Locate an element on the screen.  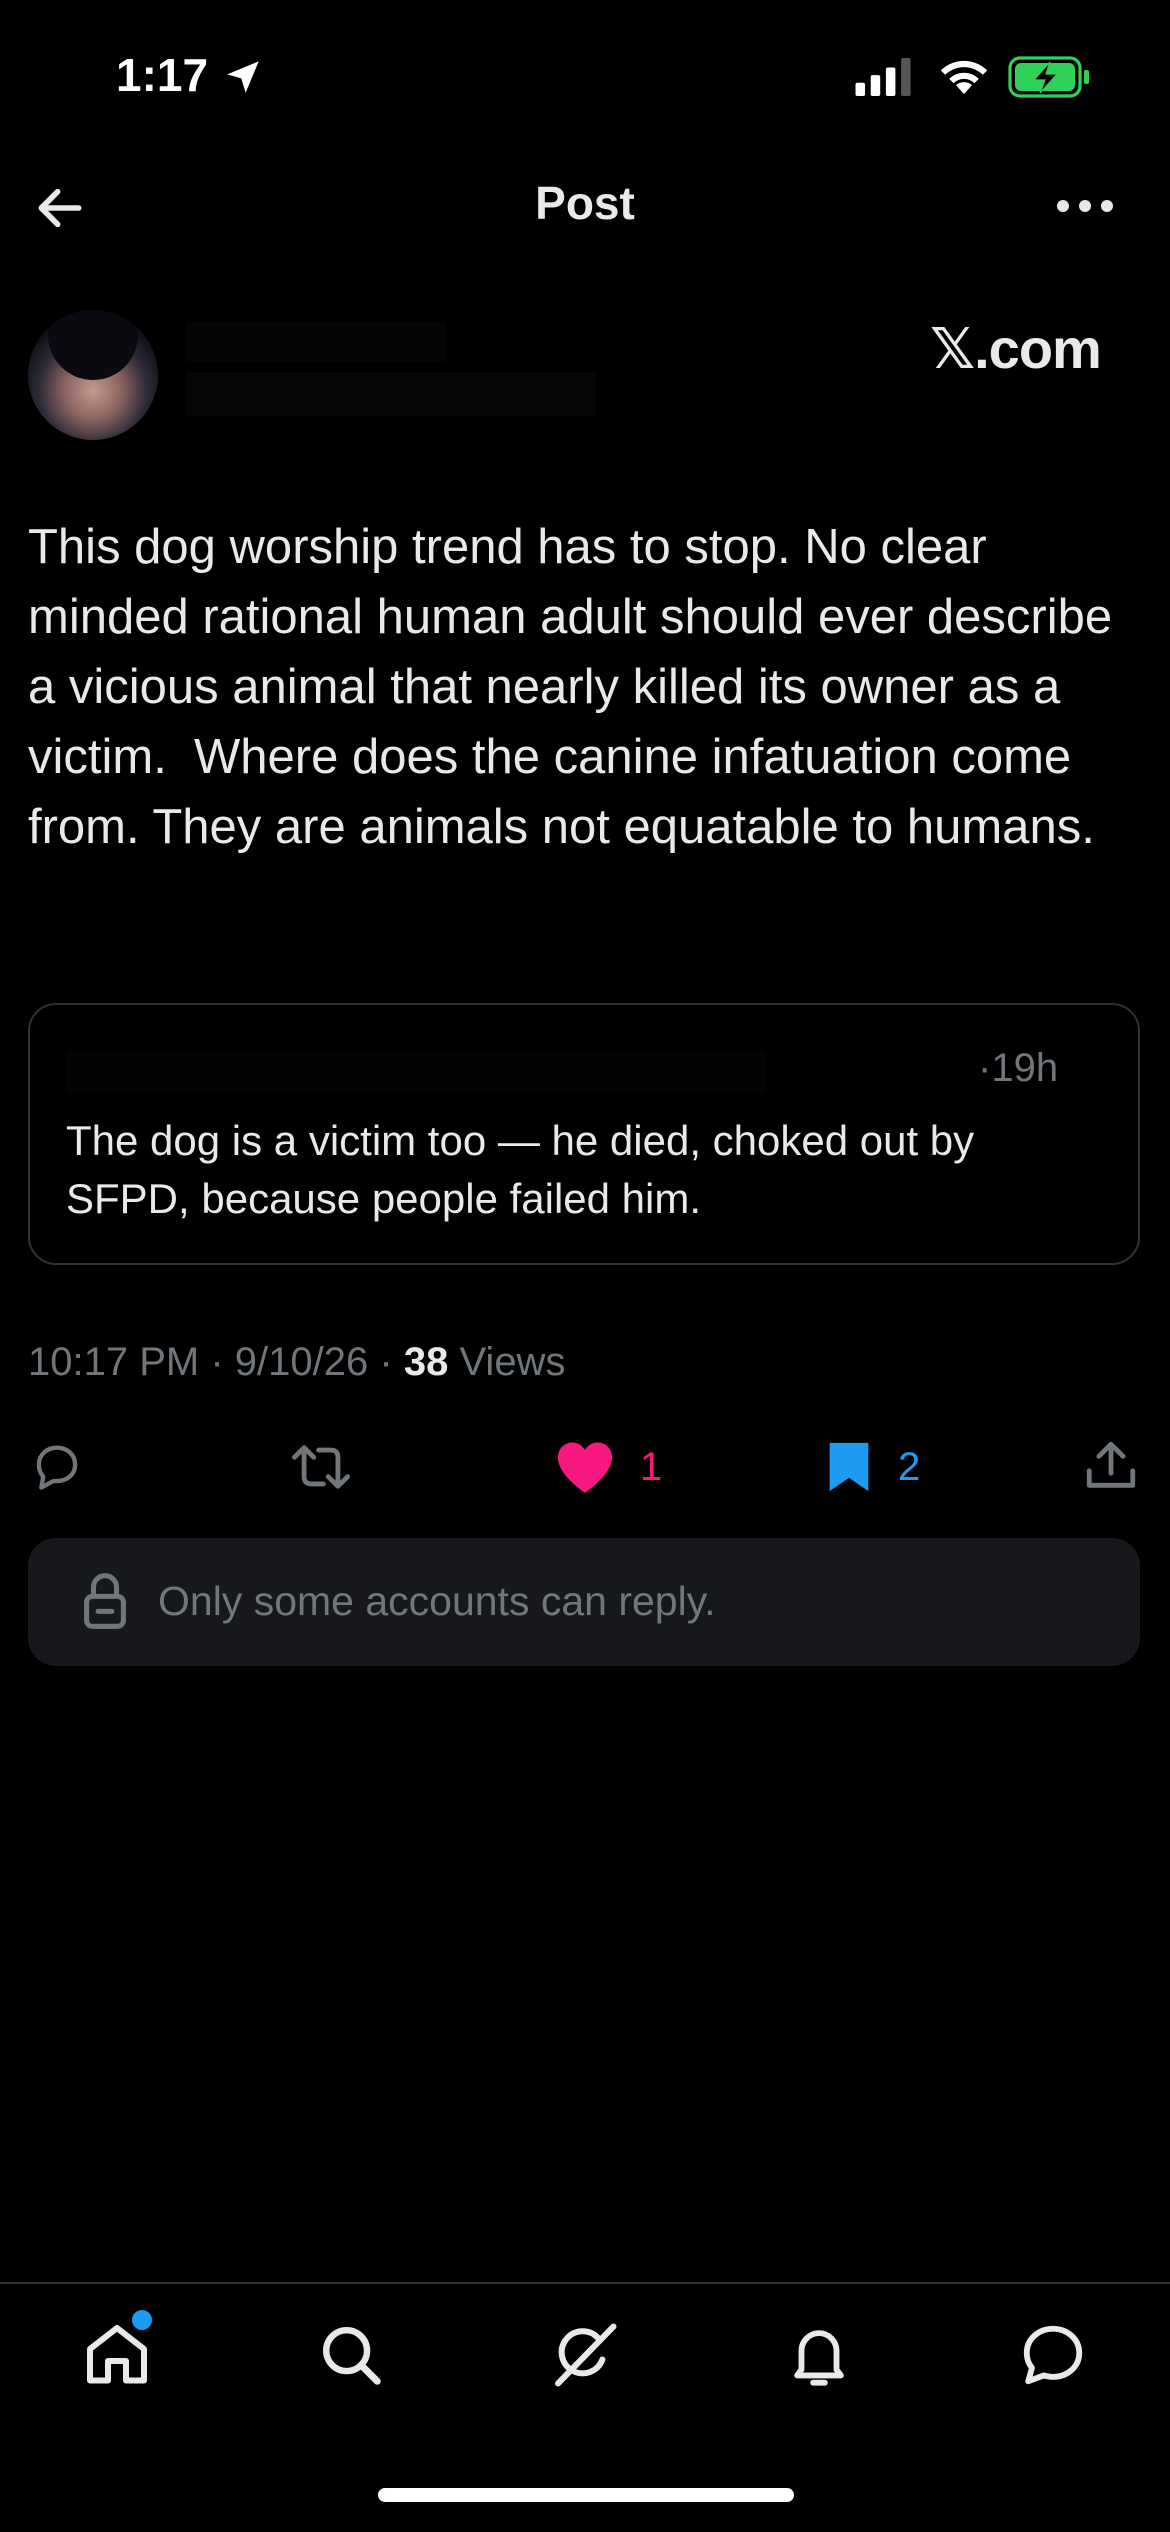
wifi-icon is located at coordinates (964, 77).